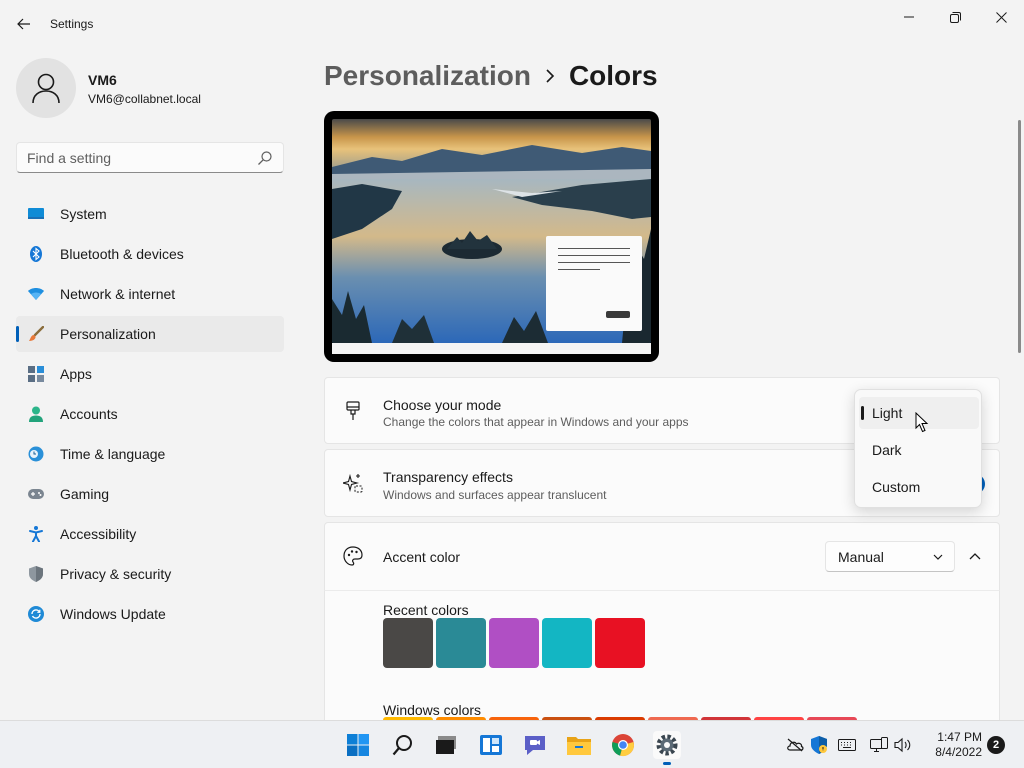 The image size is (1024, 768). Describe the element at coordinates (495, 495) in the screenshot. I see `transparency-subtitle: Windows and surfaces appear translucent` at that location.